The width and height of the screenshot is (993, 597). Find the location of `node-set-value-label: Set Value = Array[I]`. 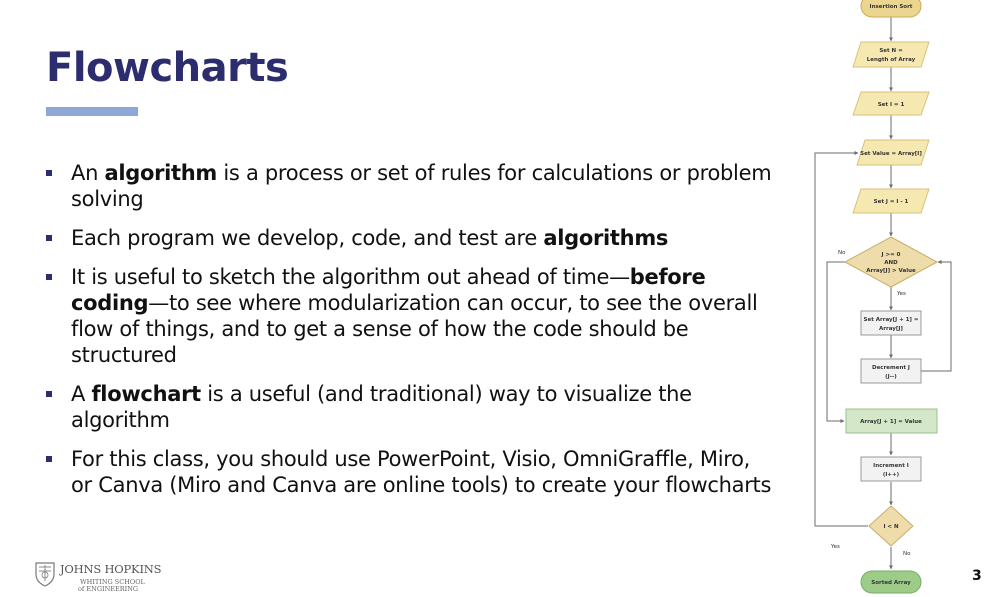

node-set-value-label: Set Value = Array[I] is located at coordinates (891, 154).